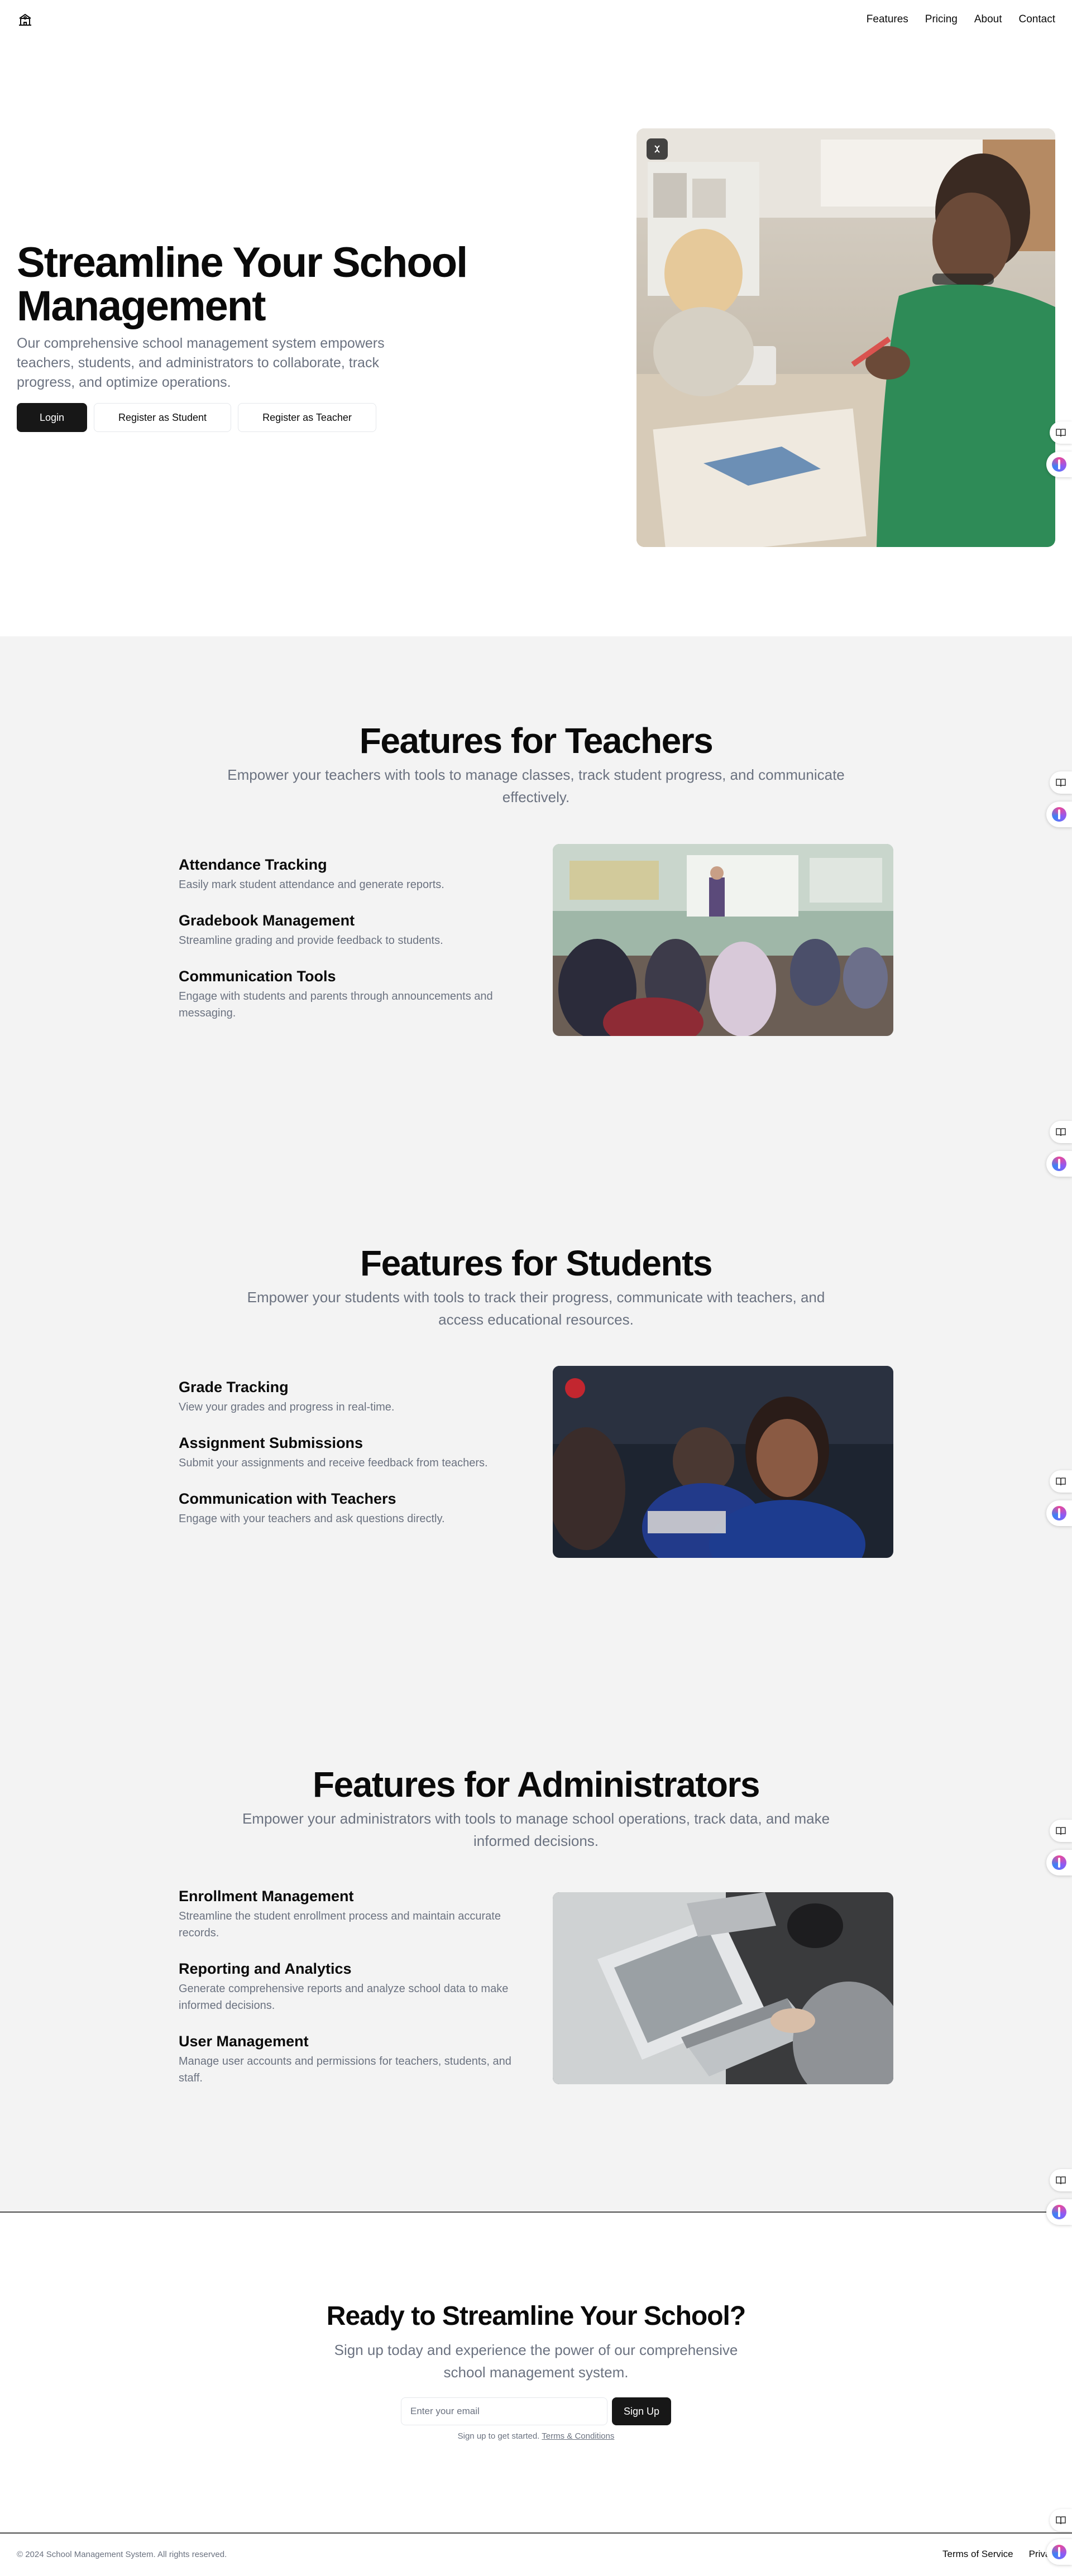 The height and width of the screenshot is (2576, 1072). I want to click on hero-title: Streamline Your School Management, so click(243, 284).